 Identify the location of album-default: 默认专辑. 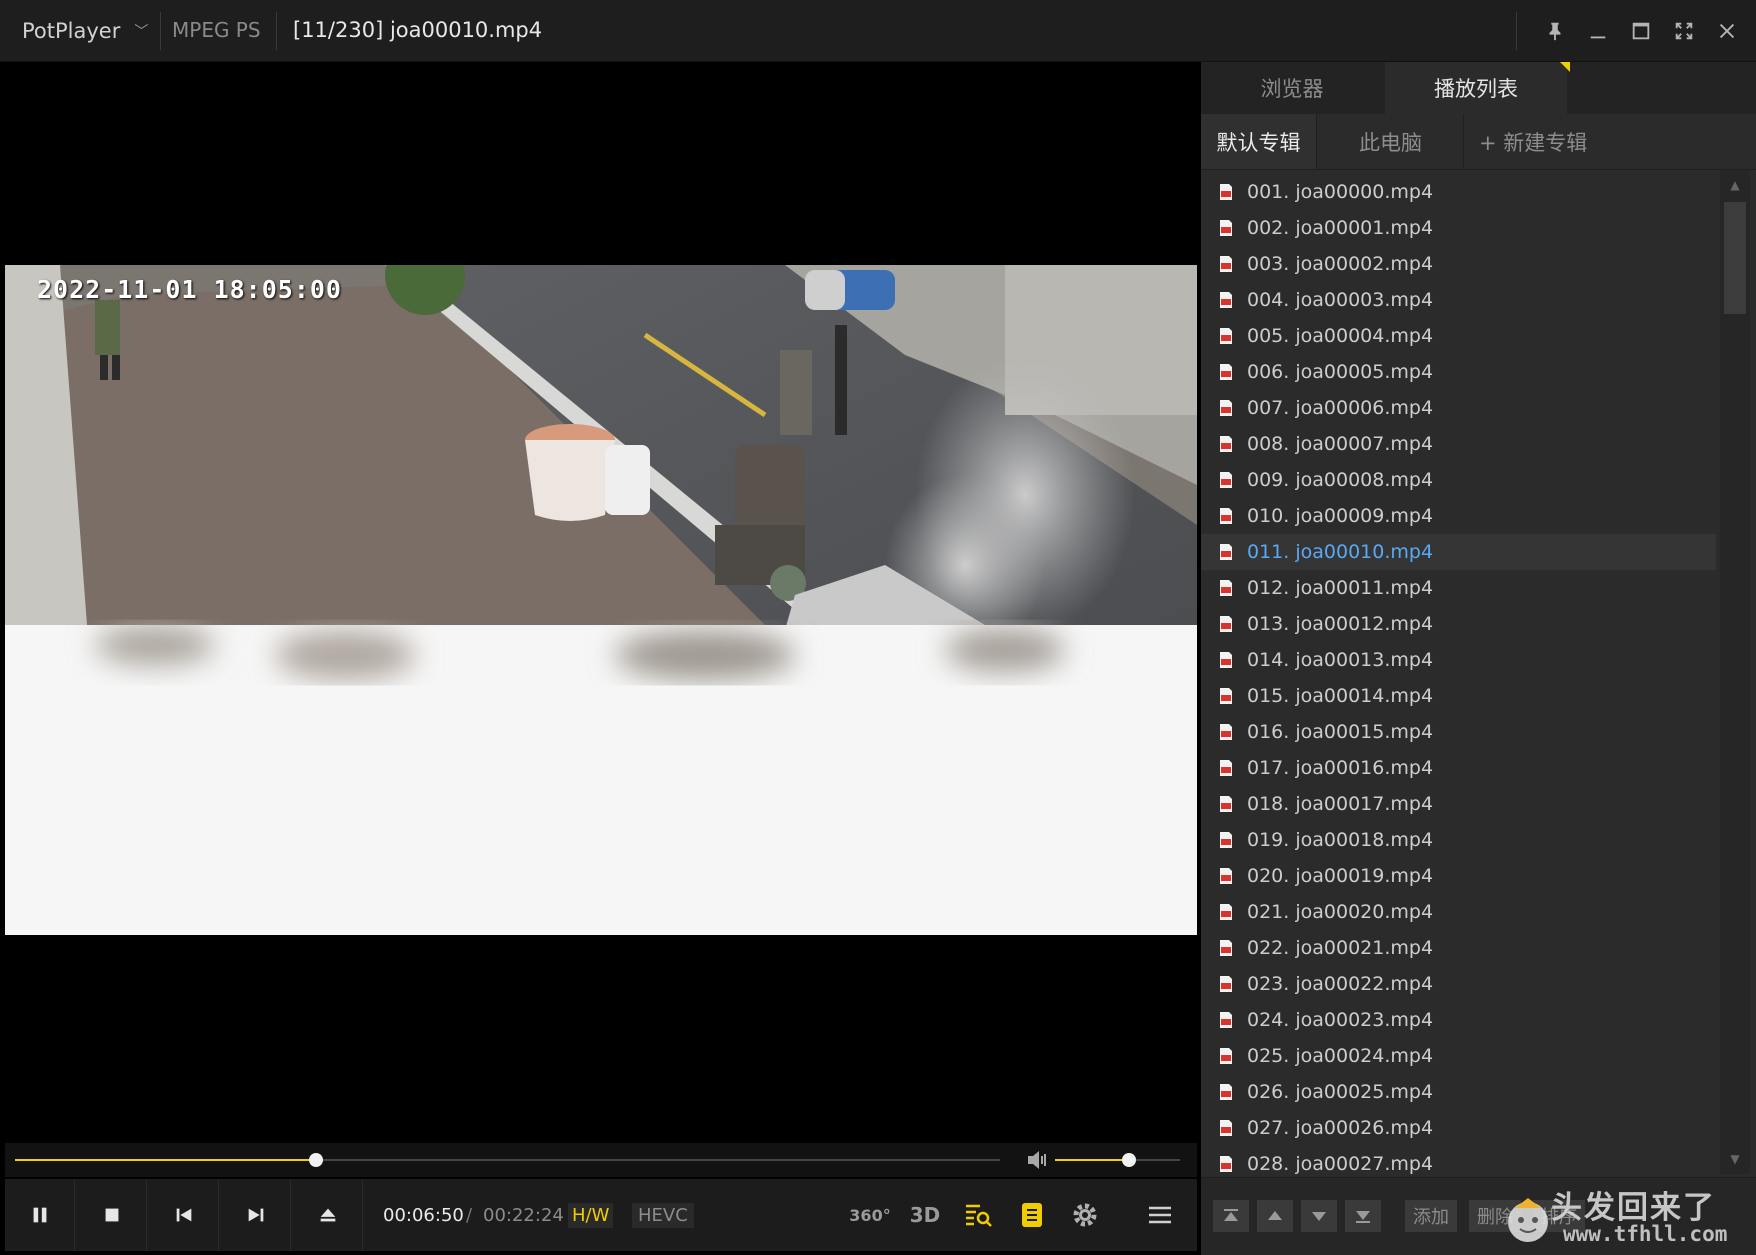
(1259, 141).